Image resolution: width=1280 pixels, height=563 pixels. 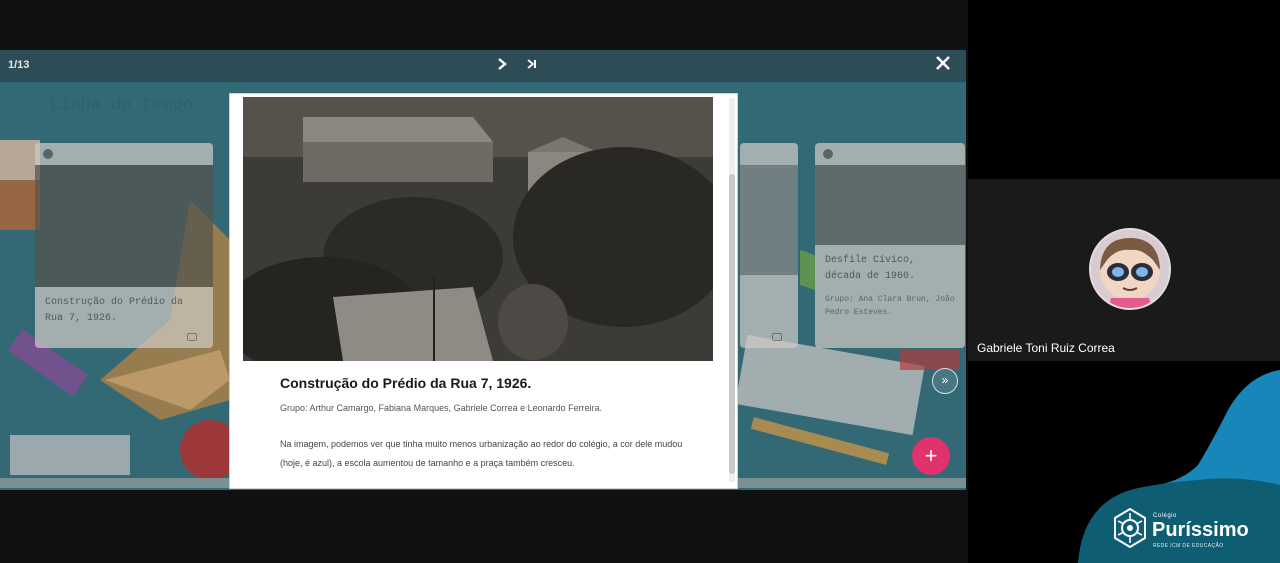 I want to click on logo-wordmark: Puríssimo, so click(x=1200, y=530).